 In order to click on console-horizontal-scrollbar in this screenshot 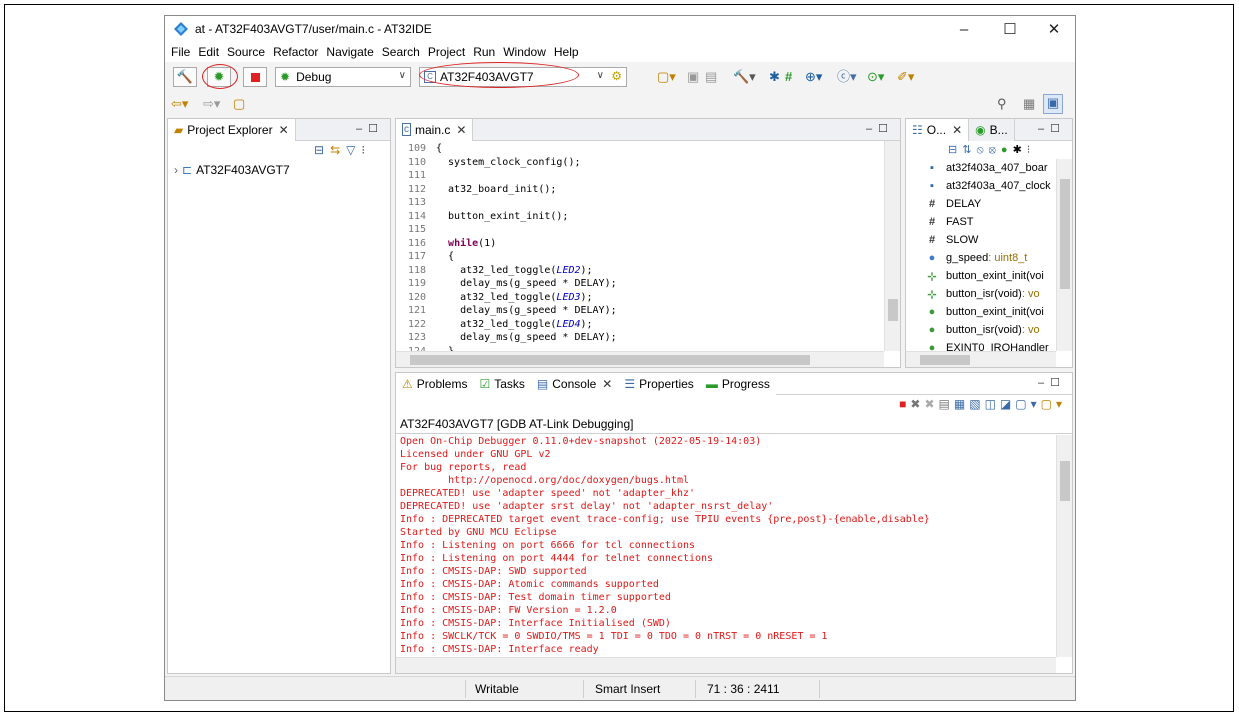, I will do `click(726, 665)`.